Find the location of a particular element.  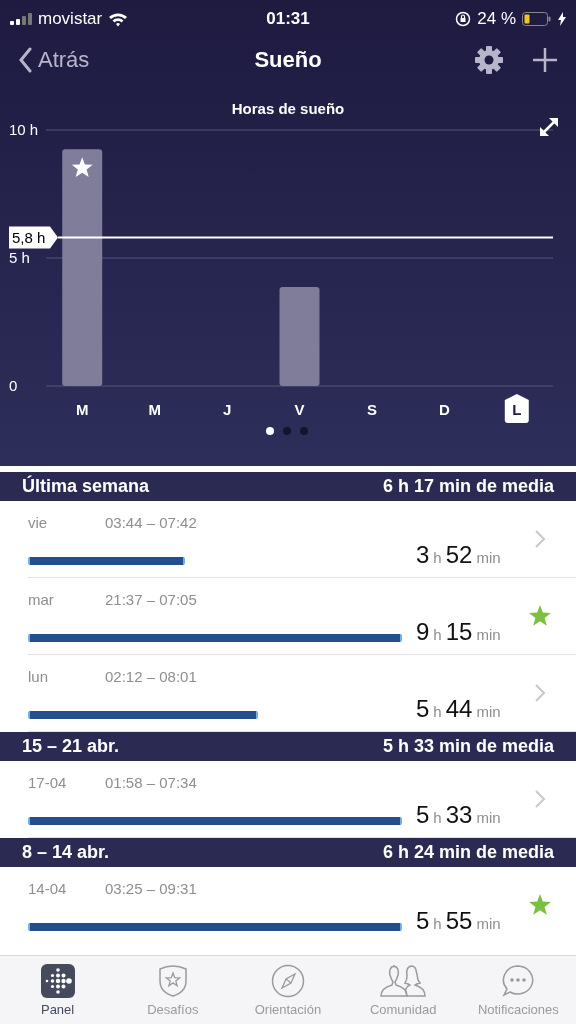

sleep-entry: vie 03:44 – 07:42 3 h 52 min is located at coordinates (302, 539).